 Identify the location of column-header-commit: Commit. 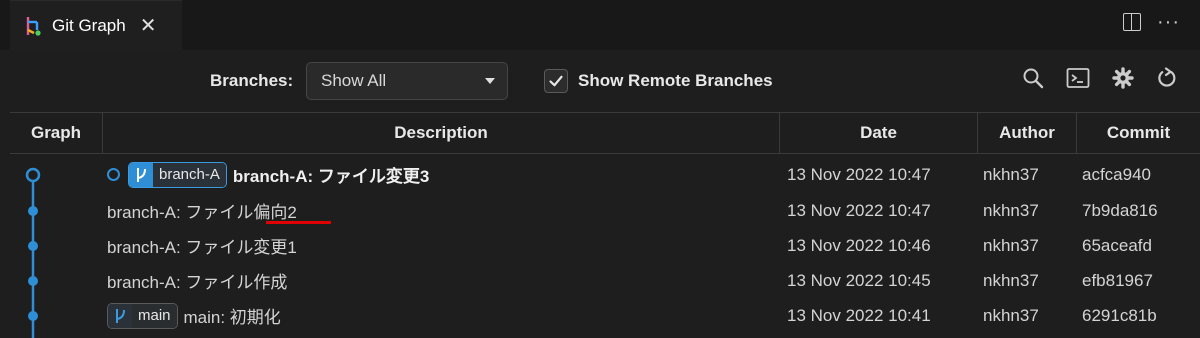
(1138, 133).